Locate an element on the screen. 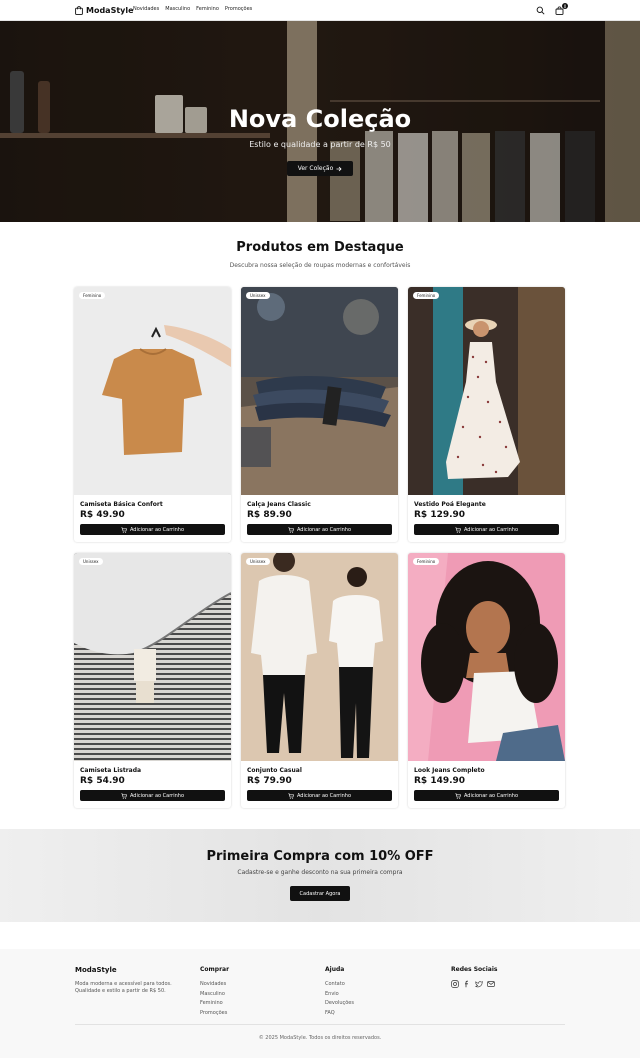  product-price: R$ 79.90 is located at coordinates (269, 781).